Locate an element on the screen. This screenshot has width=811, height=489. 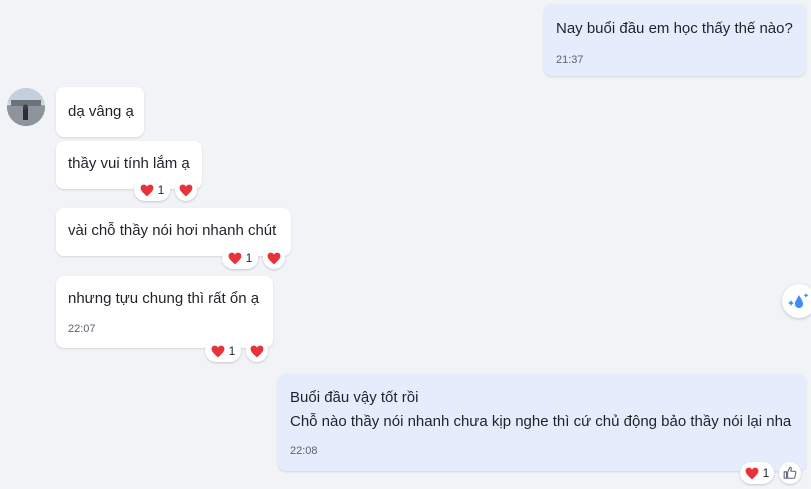
message-bubble-incoming: vài chỗ thầy nói hơi nhanh chút is located at coordinates (173, 232).